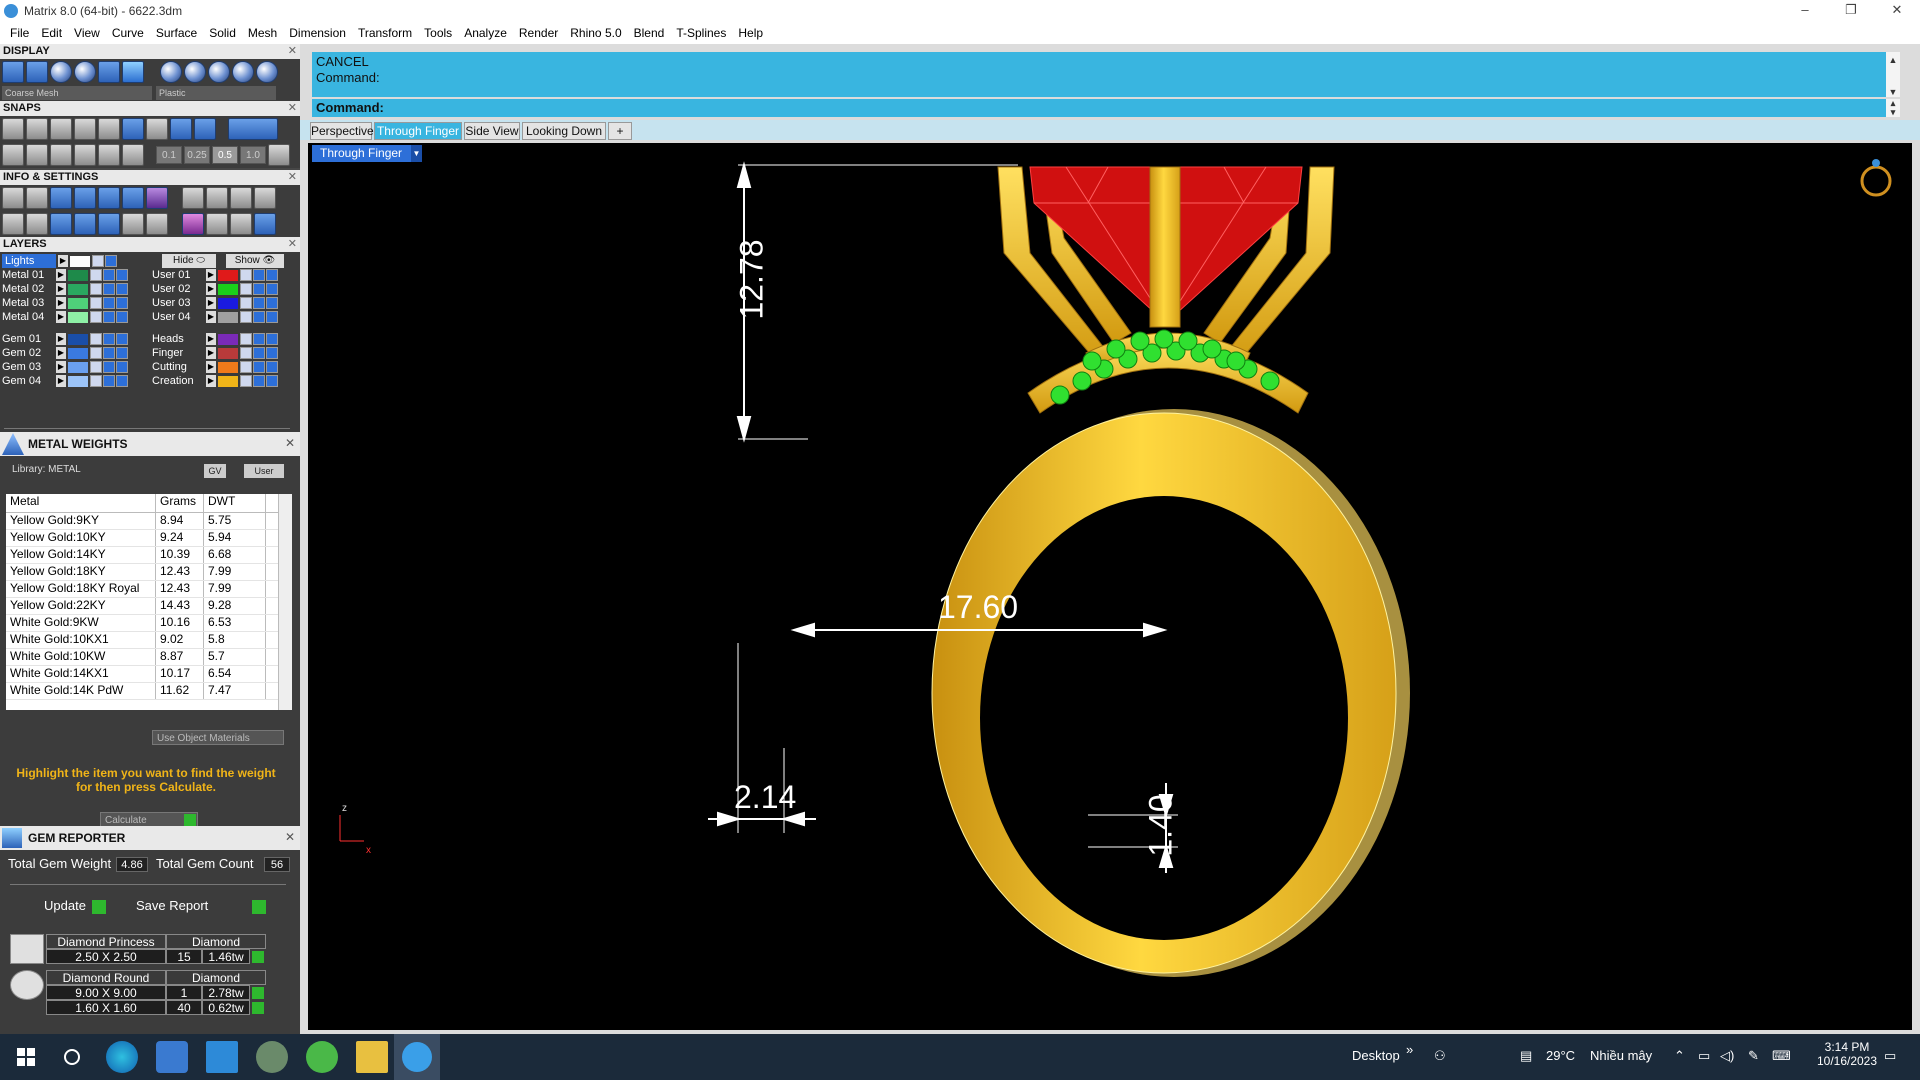 The width and height of the screenshot is (1920, 1080). What do you see at coordinates (133, 129) in the screenshot?
I see `snap-int-icon` at bounding box center [133, 129].